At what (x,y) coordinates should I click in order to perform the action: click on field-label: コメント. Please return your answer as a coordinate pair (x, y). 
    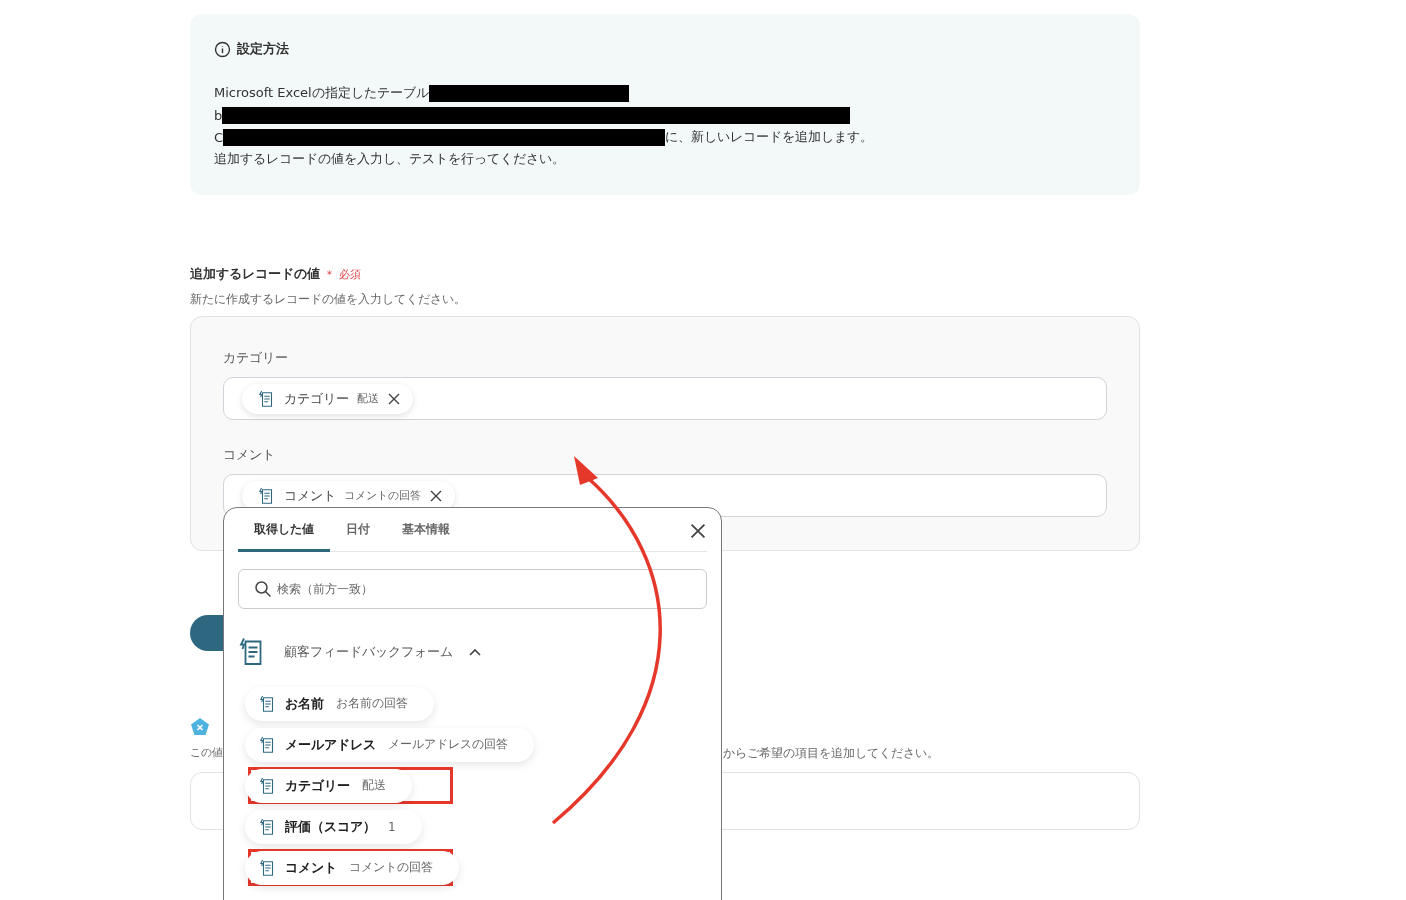
    Looking at the image, I should click on (249, 455).